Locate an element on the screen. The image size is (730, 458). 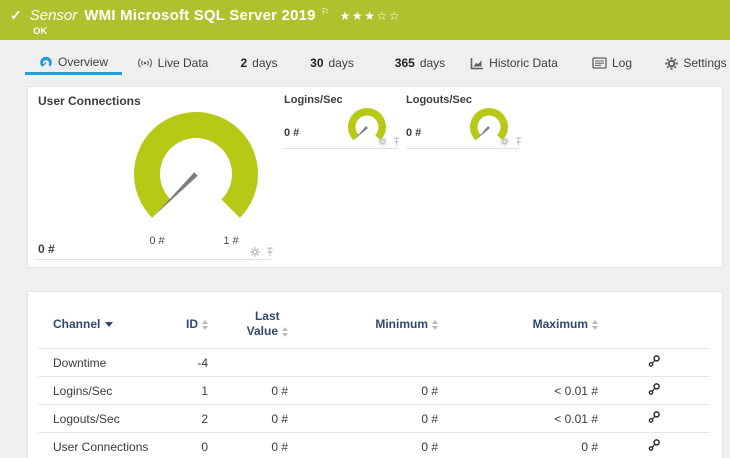
user-connections-gauge is located at coordinates (196, 164).